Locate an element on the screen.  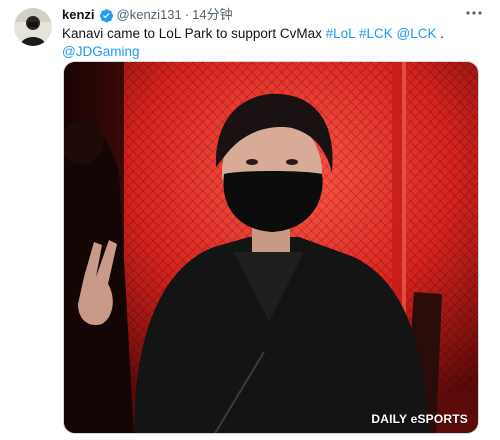
author-handle: @kenzi131 is located at coordinates (149, 15).